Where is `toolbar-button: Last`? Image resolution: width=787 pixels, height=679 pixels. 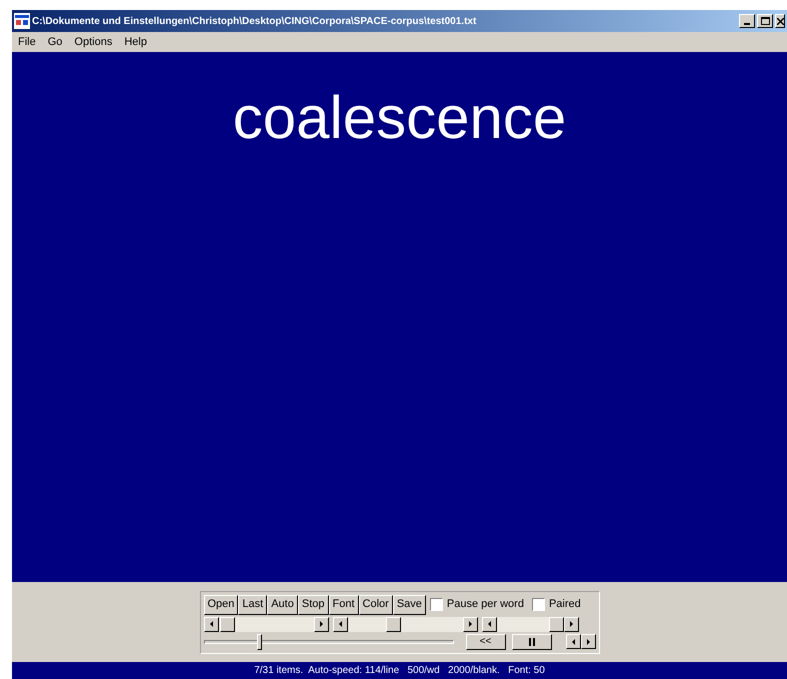 toolbar-button: Last is located at coordinates (253, 604).